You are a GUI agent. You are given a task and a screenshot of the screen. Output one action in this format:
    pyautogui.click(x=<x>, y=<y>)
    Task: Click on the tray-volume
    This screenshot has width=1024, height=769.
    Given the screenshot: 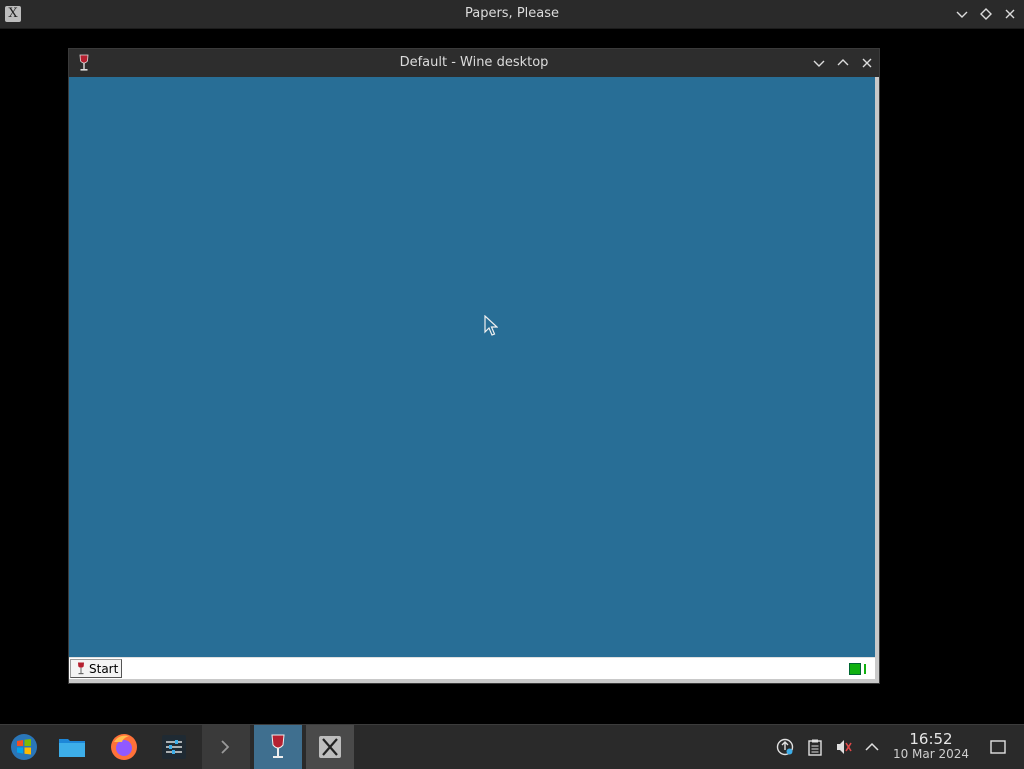 What is the action you would take?
    pyautogui.click(x=844, y=747)
    